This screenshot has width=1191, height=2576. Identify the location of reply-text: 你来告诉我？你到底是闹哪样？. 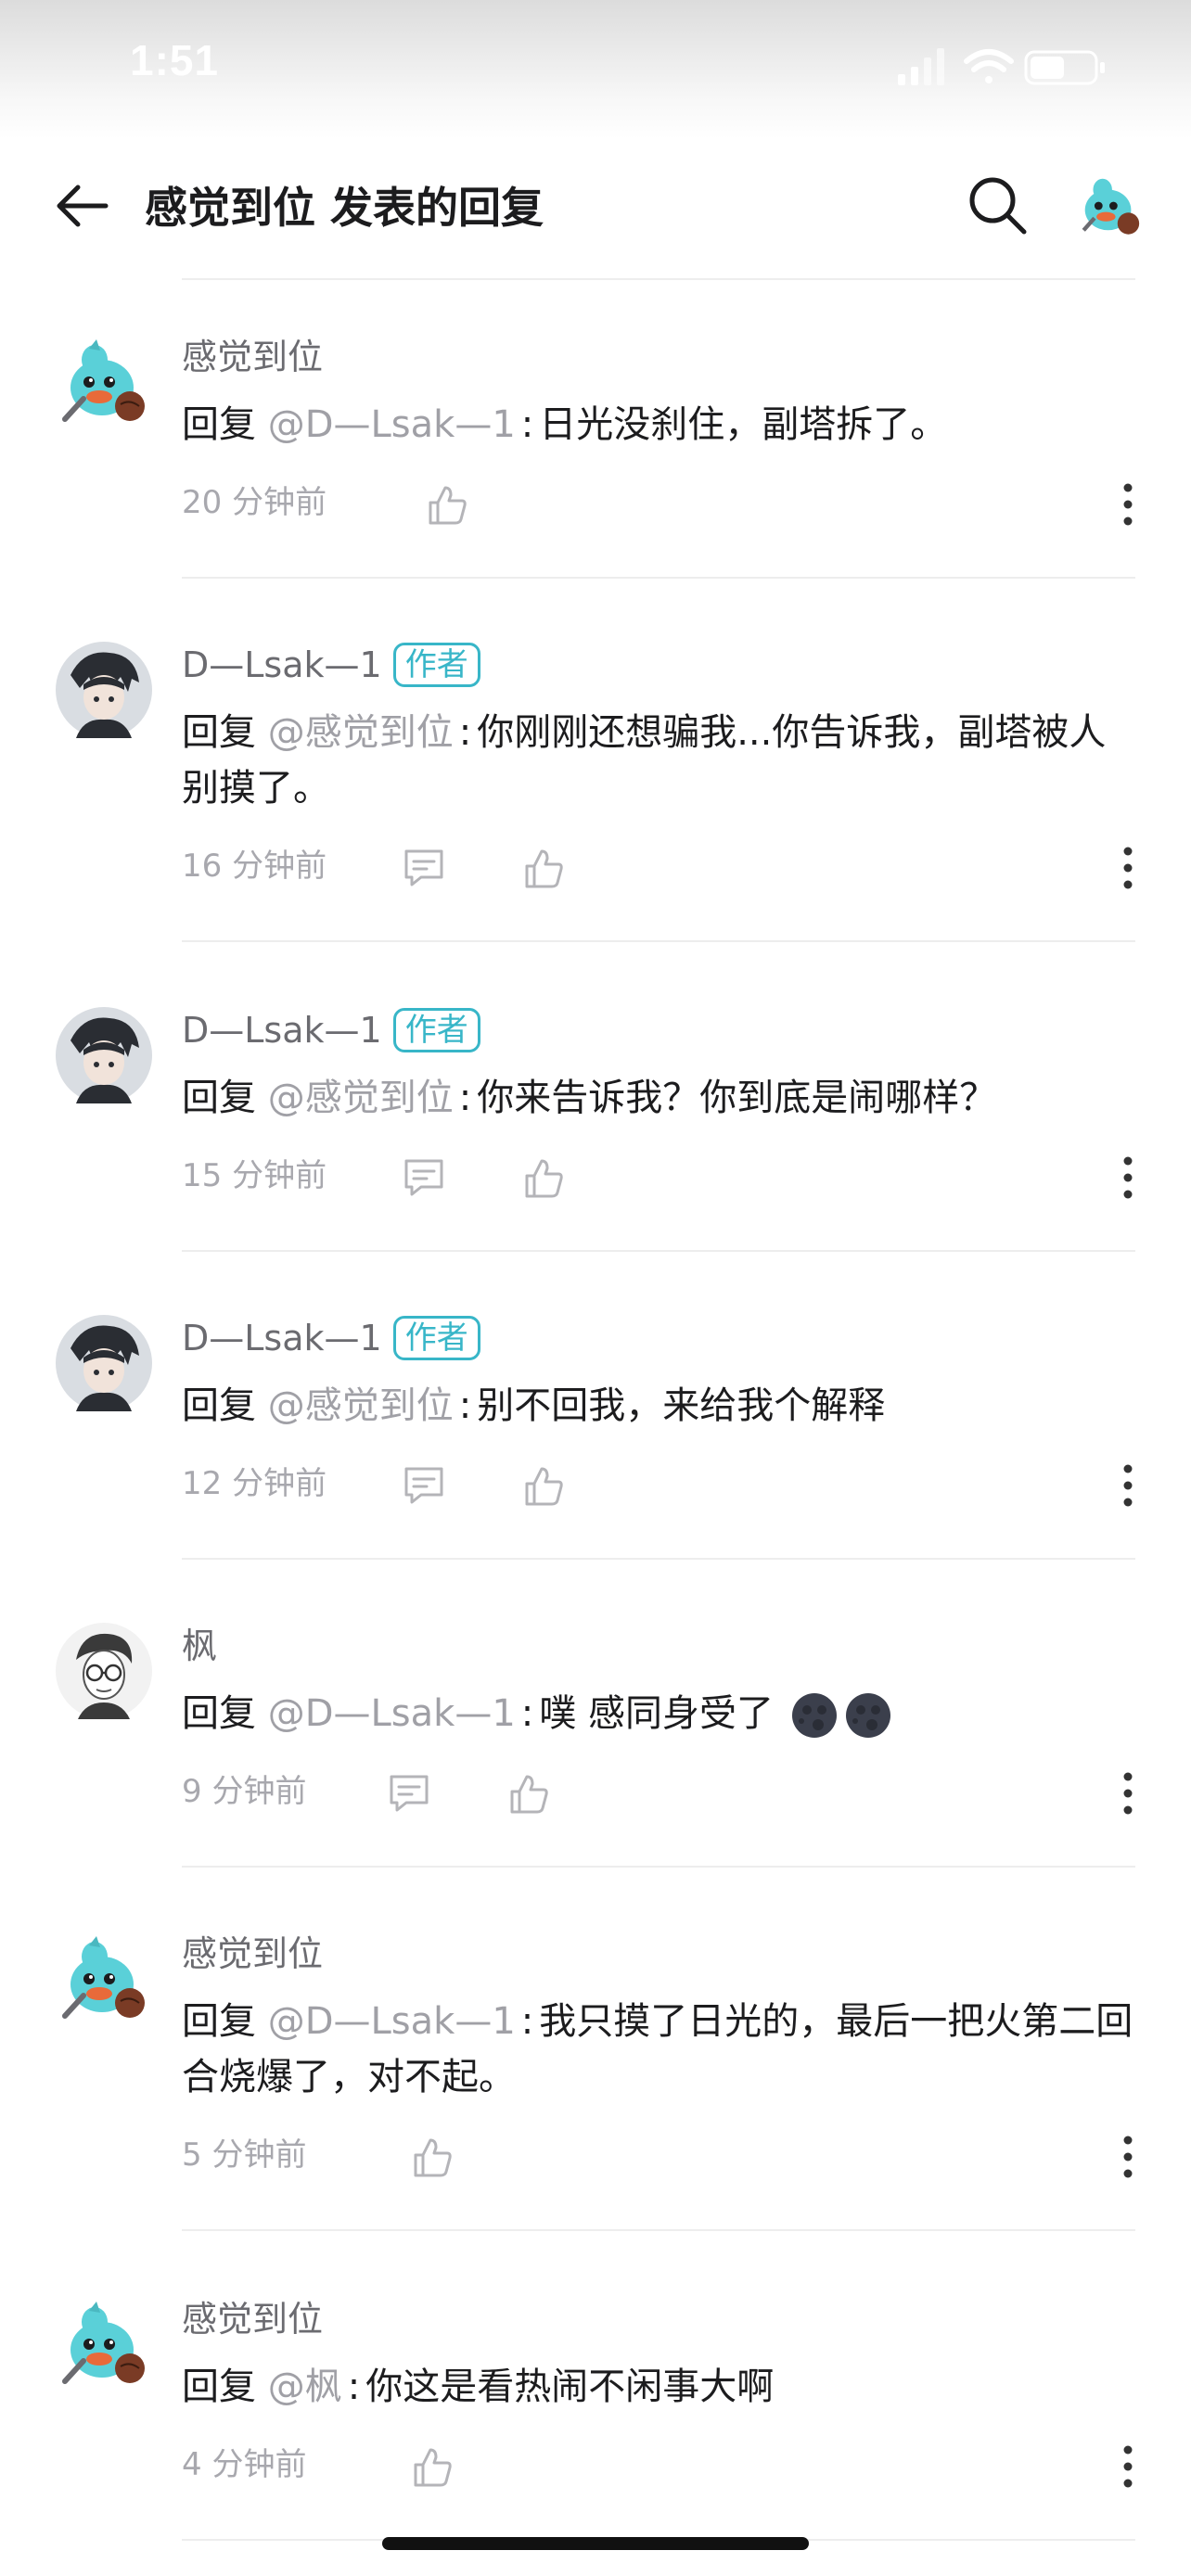
(737, 1098).